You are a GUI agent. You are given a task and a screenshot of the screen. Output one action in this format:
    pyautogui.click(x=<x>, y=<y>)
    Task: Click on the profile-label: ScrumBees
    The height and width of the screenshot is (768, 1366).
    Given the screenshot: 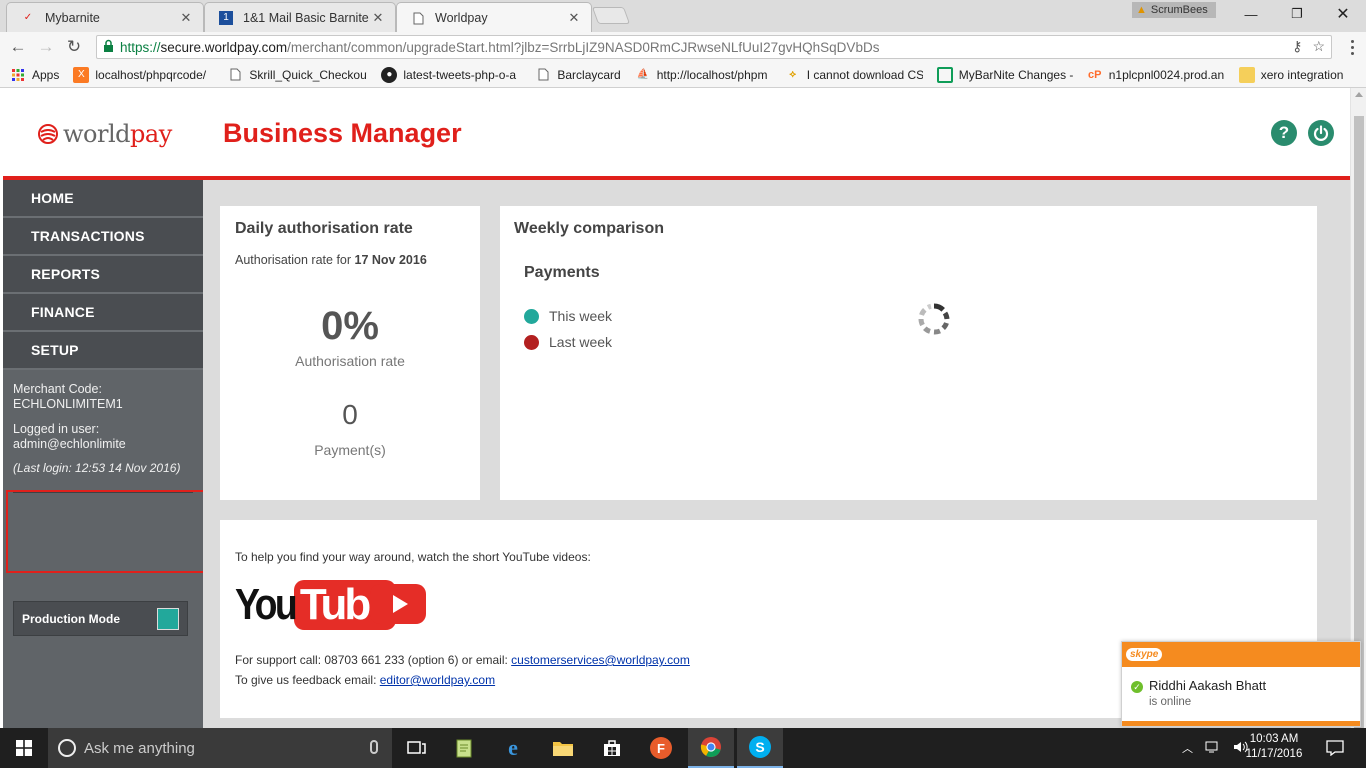 What is the action you would take?
    pyautogui.click(x=1179, y=10)
    